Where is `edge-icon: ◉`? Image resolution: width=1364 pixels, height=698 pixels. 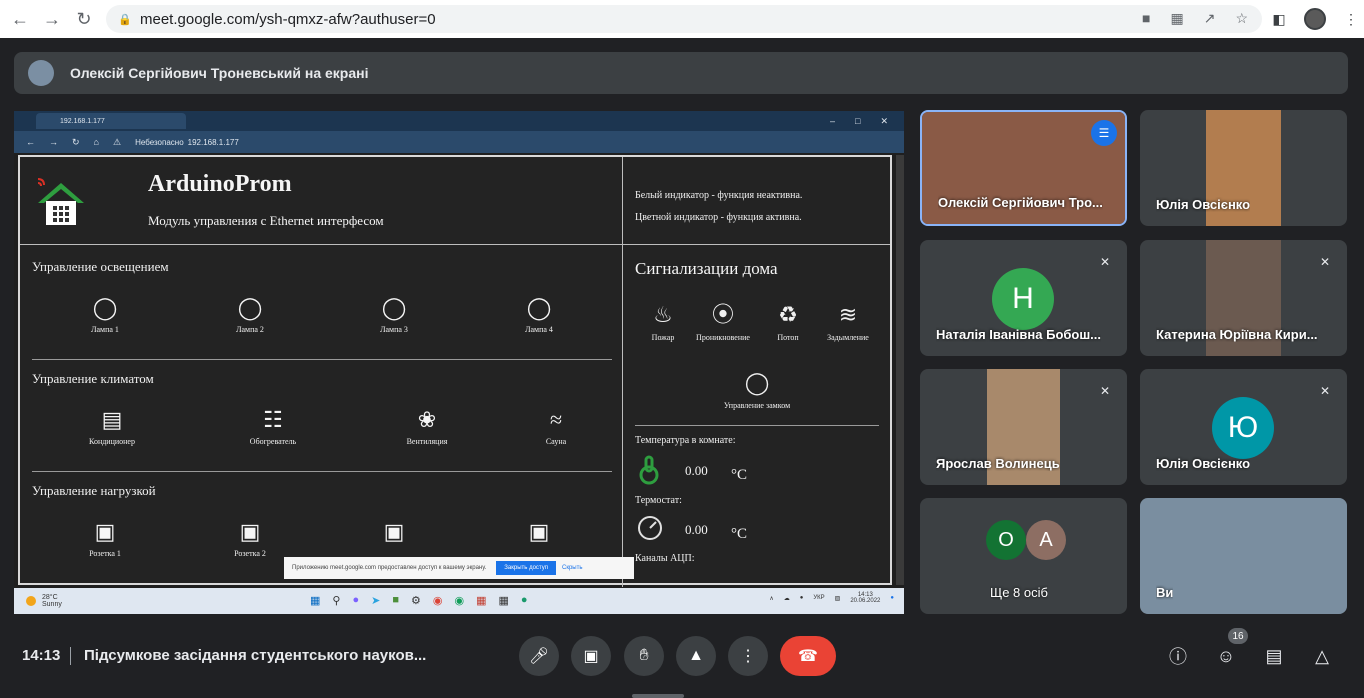
edge-icon: ◉ is located at coordinates (459, 600).